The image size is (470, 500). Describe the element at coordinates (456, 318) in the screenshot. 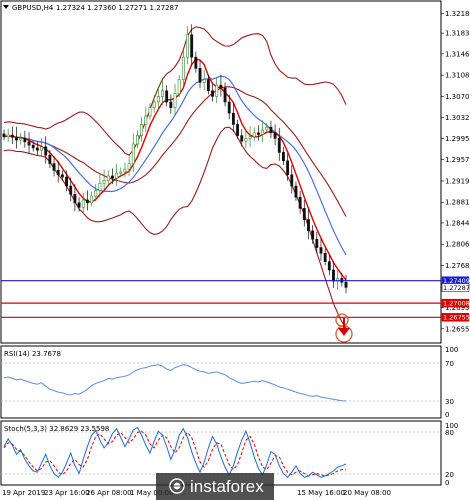

I see `price-tag-label-3: 1.26755` at that location.